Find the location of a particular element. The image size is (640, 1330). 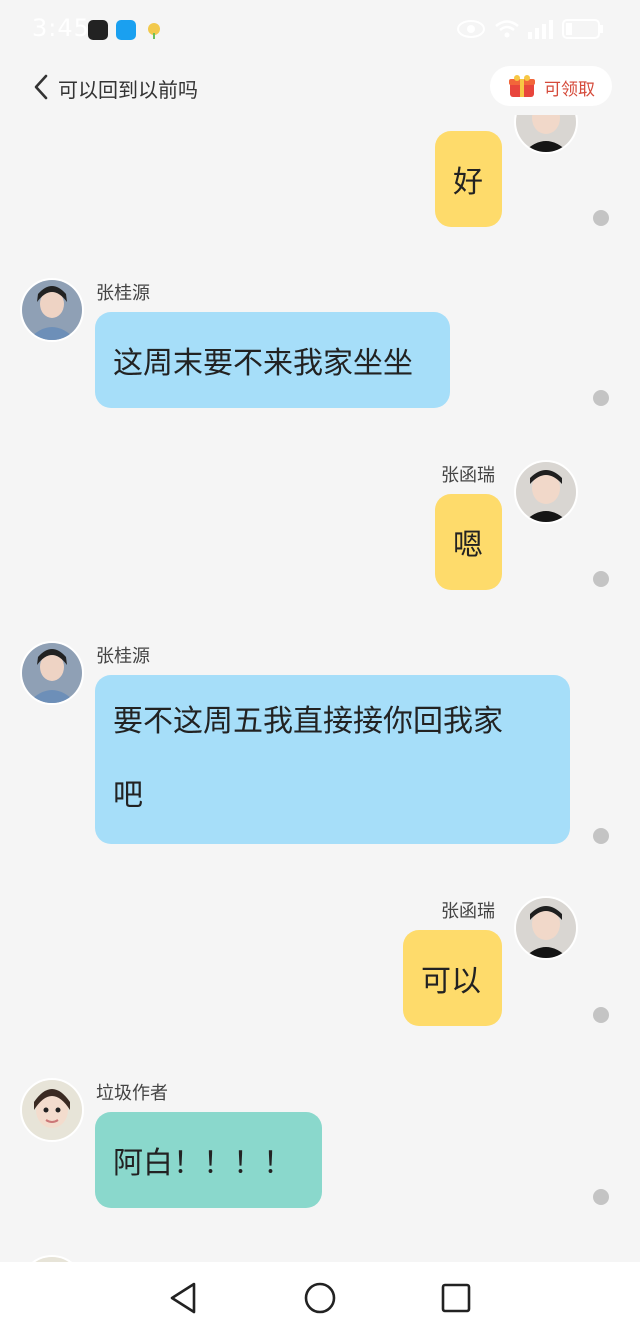

chat-title: 可以回到以前吗 is located at coordinates (128, 90).